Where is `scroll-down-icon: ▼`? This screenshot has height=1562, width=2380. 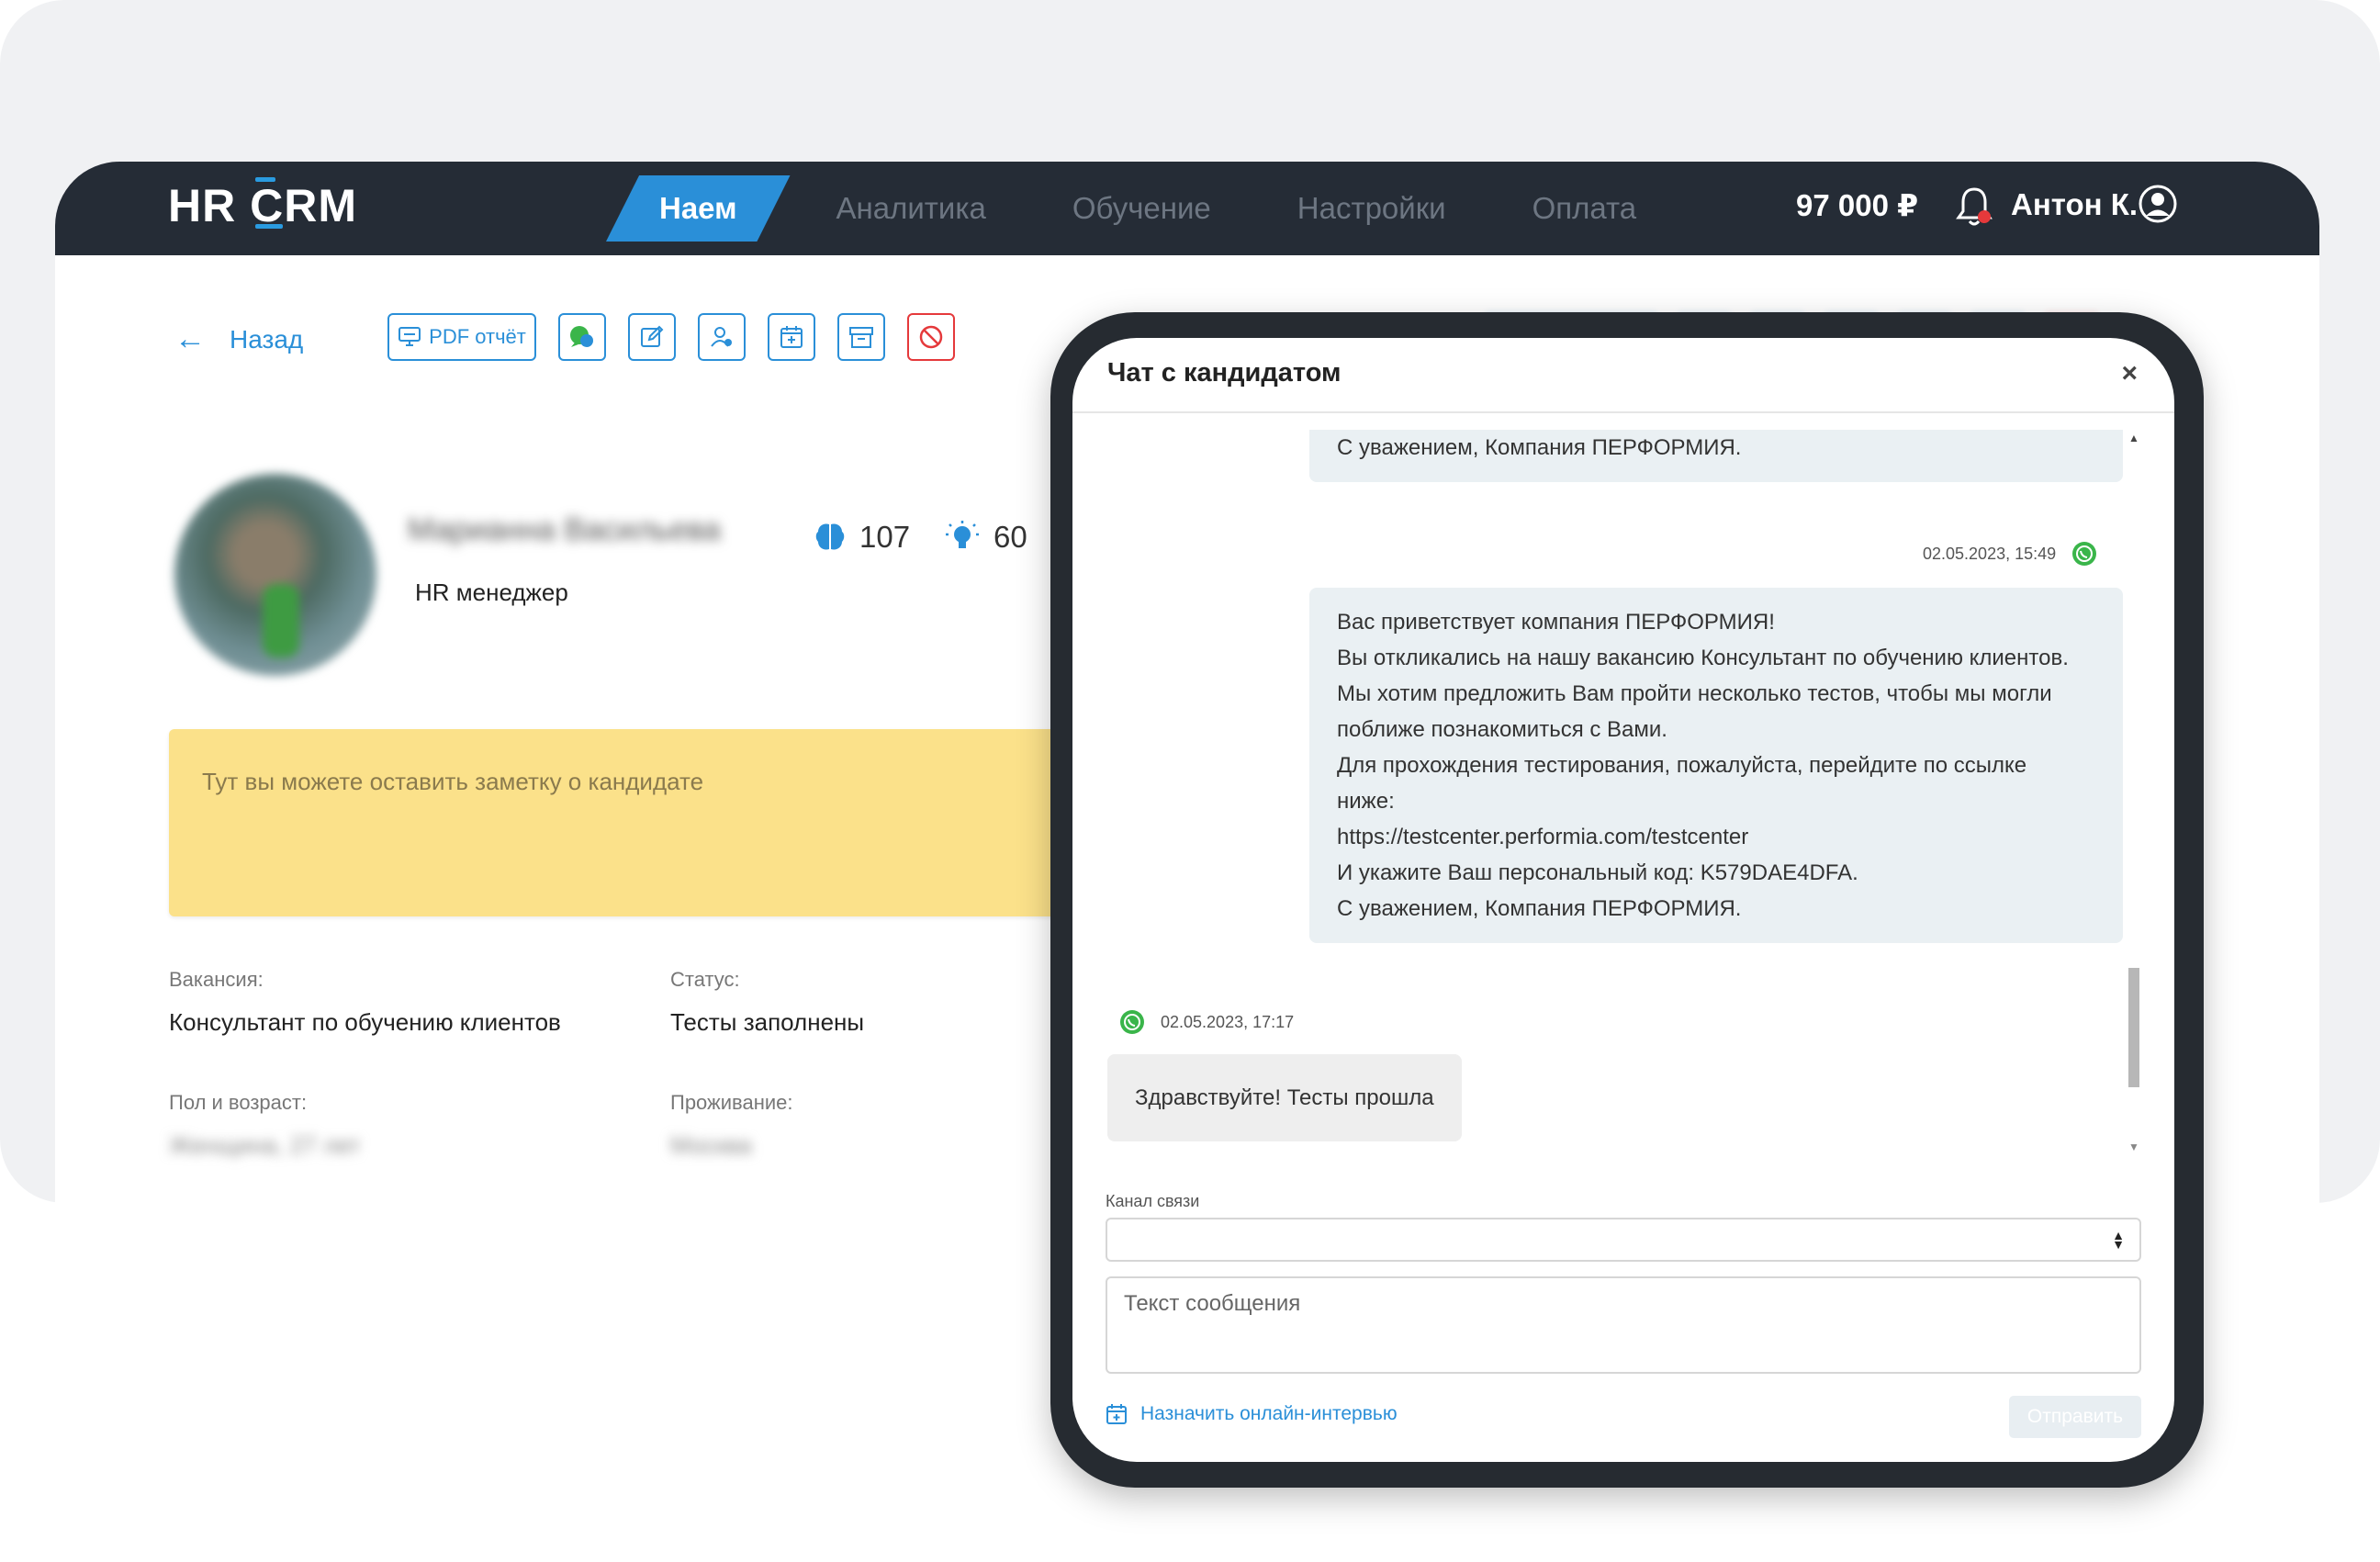
scroll-down-icon: ▼ is located at coordinates (2133, 1147).